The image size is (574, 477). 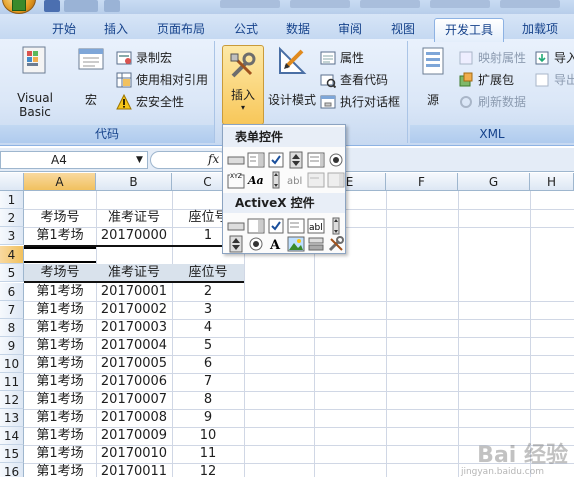 What do you see at coordinates (134, 418) in the screenshot?
I see `cell-b13: 20170008` at bounding box center [134, 418].